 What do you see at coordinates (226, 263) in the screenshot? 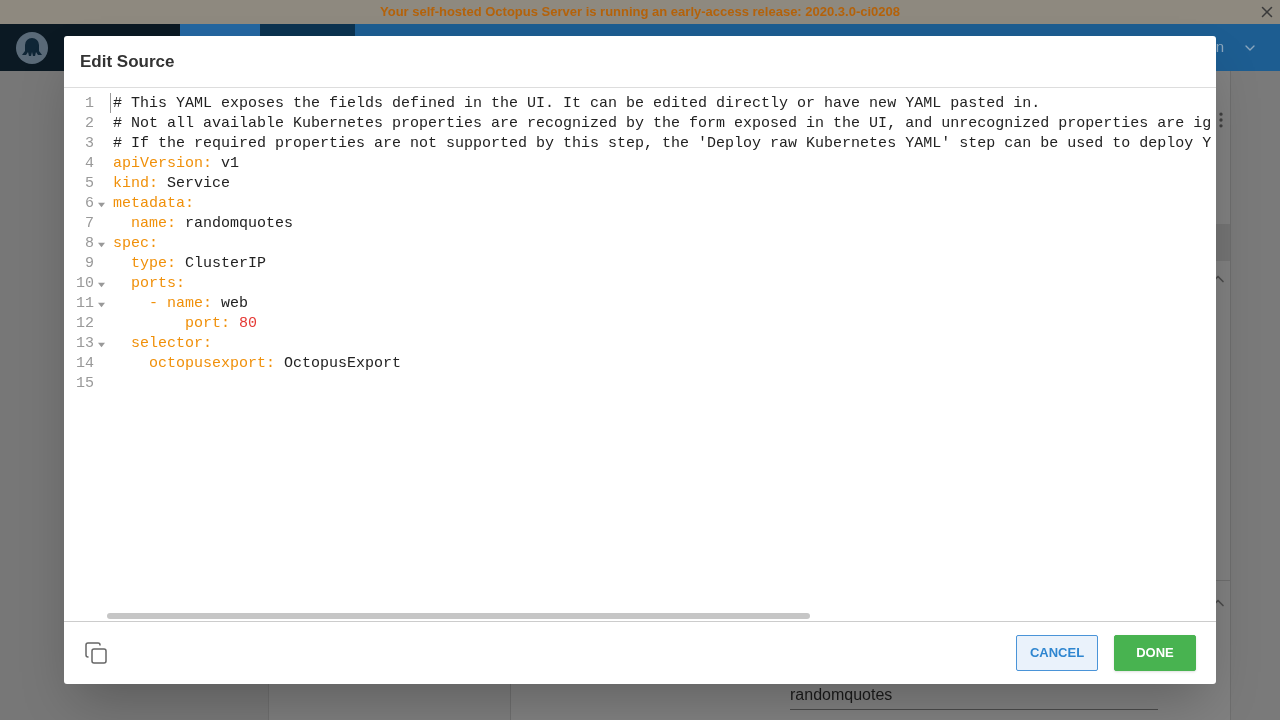
I see `yaml-value: ClusterIP` at bounding box center [226, 263].